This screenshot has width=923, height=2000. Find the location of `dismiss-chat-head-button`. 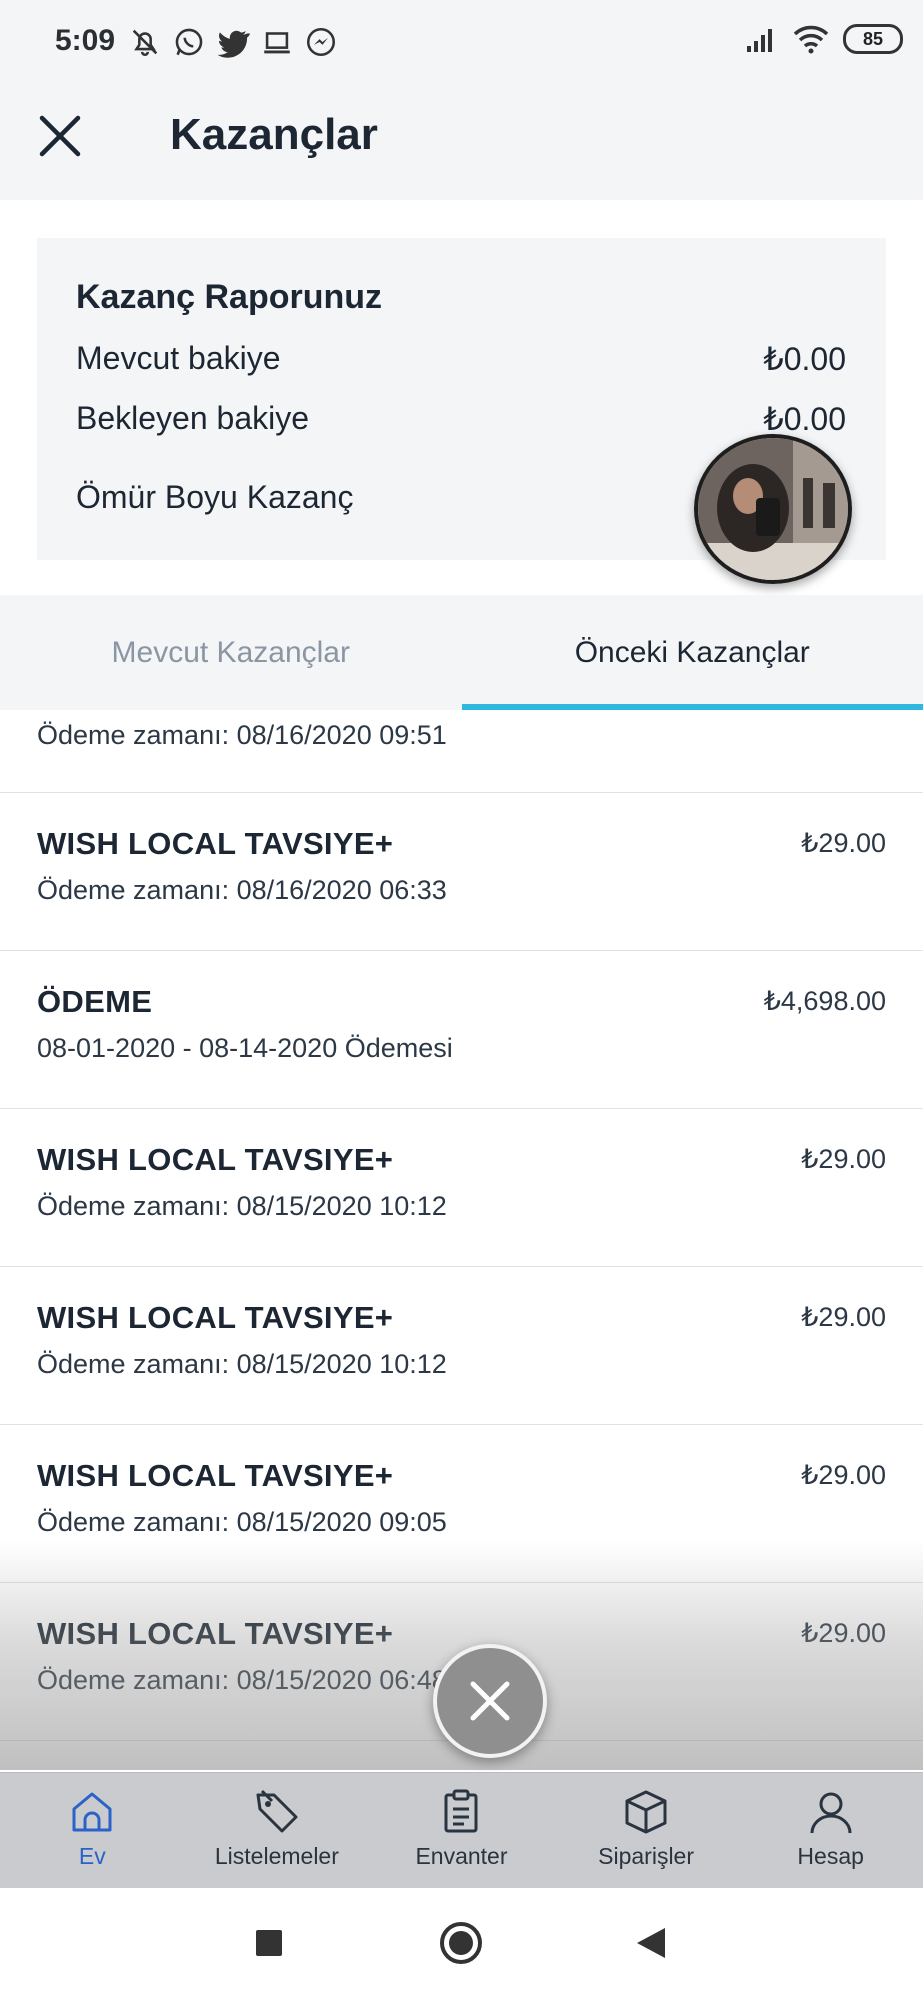

dismiss-chat-head-button is located at coordinates (490, 1701).